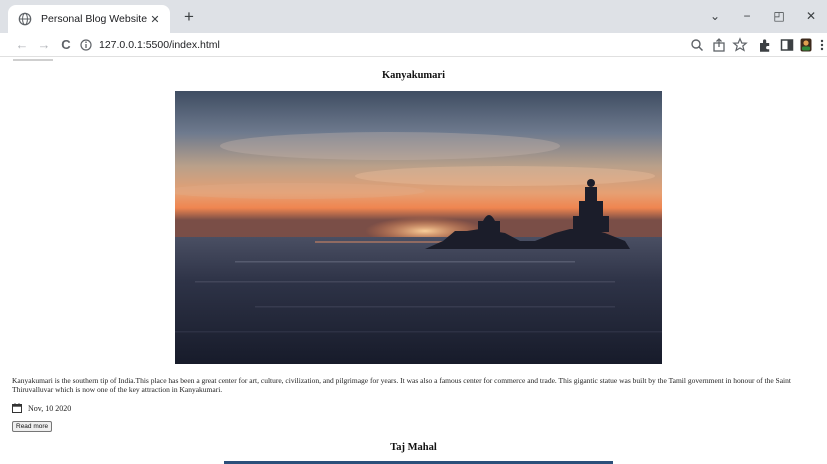 This screenshot has width=827, height=464. I want to click on address-bar: 127.0.0.1:5500/index.html, so click(415, 45).